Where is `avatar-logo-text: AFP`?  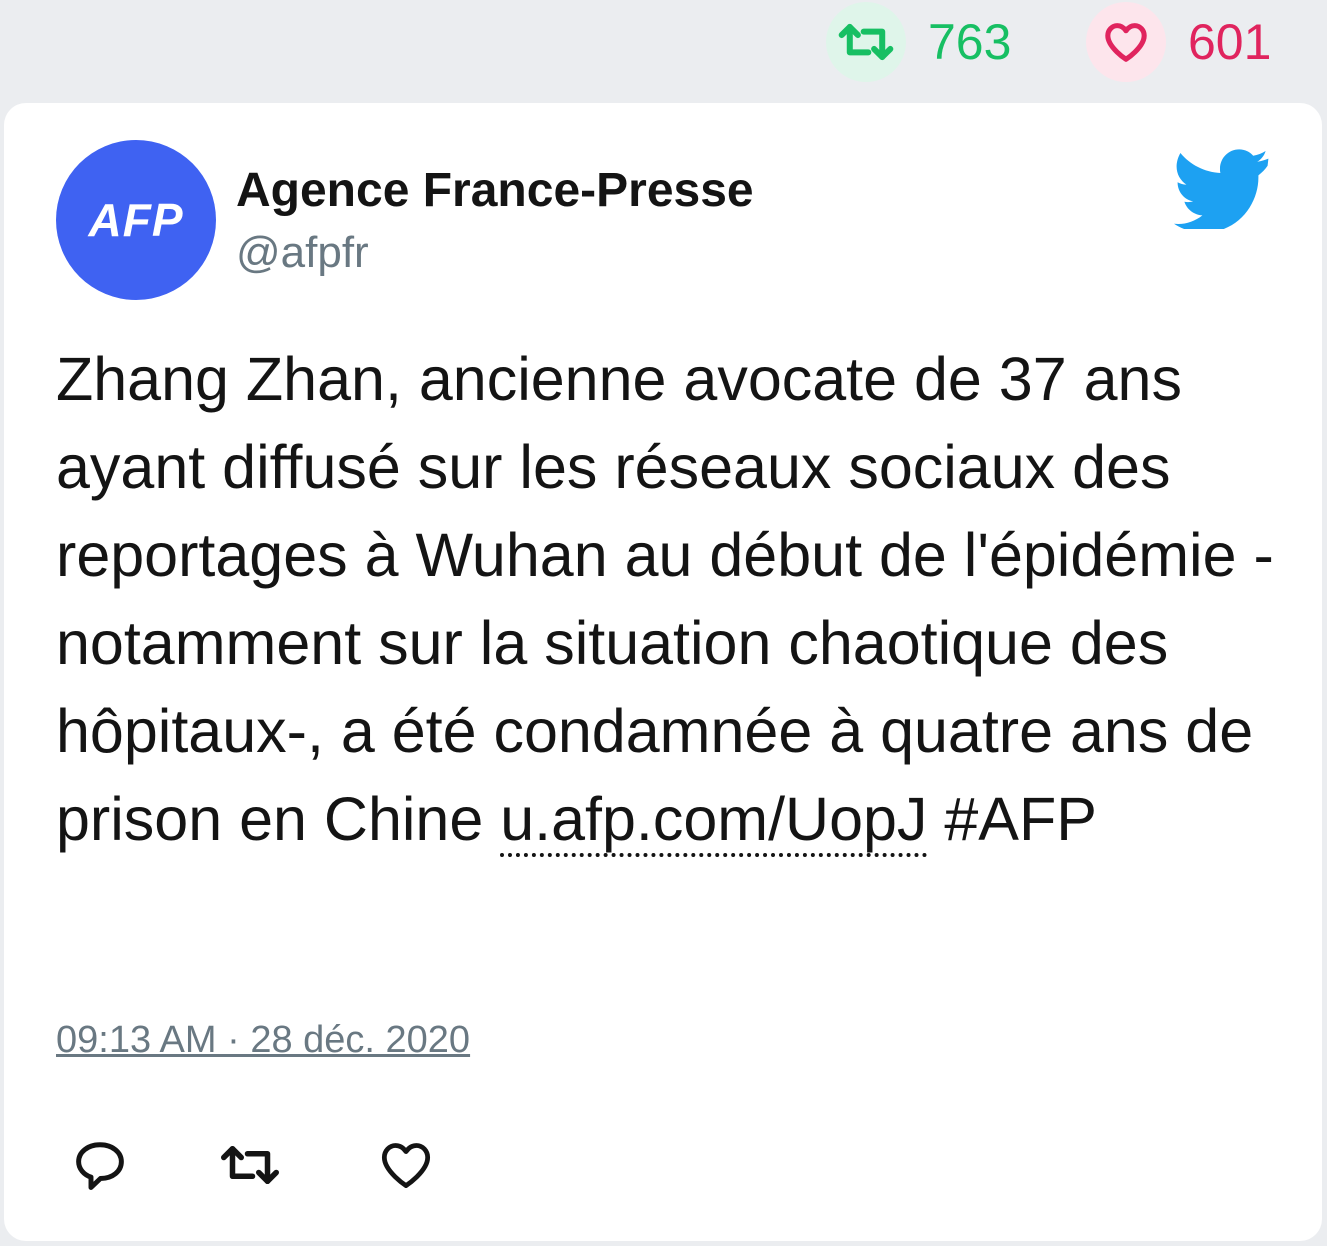 avatar-logo-text: AFP is located at coordinates (136, 220).